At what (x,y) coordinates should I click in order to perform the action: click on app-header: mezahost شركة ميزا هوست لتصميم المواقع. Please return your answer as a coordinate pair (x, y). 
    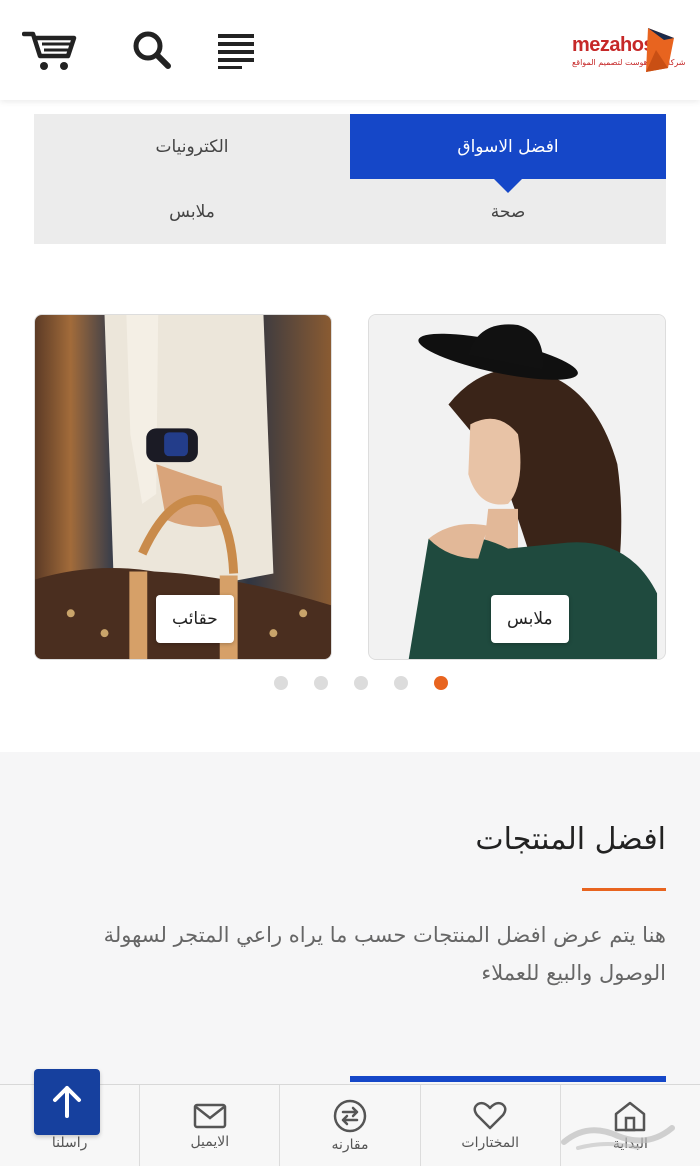
    Looking at the image, I should click on (350, 50).